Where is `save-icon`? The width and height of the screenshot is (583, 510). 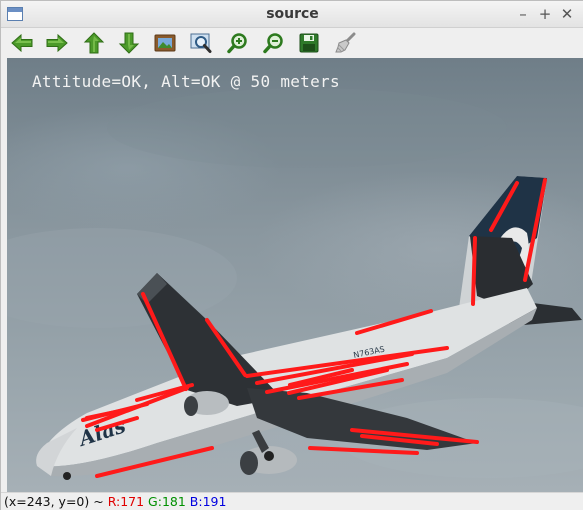 save-icon is located at coordinates (309, 43).